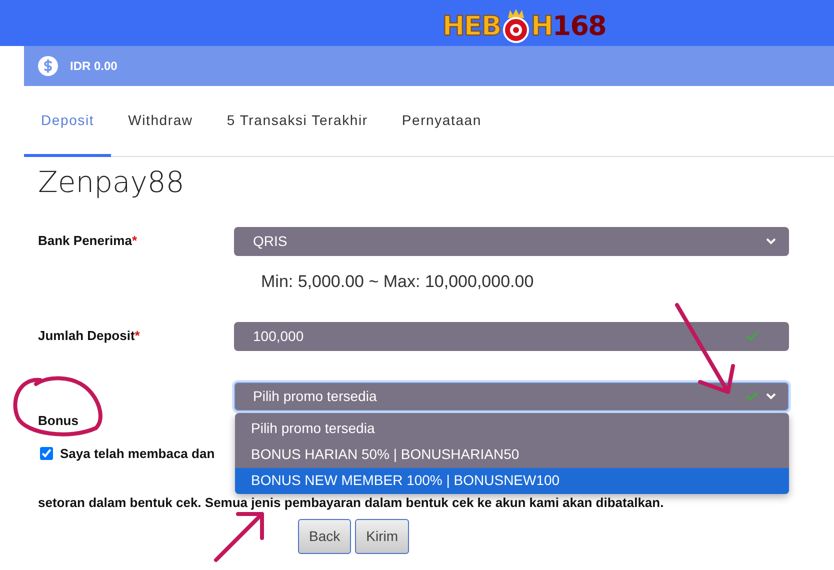  I want to click on page-title: Zenpay88, so click(112, 182).